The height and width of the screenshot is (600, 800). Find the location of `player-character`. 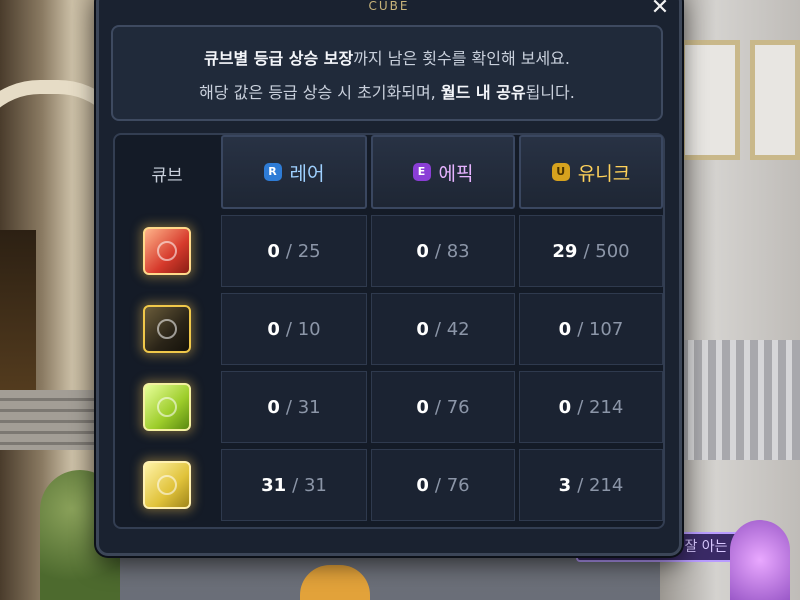

player-character is located at coordinates (335, 582).